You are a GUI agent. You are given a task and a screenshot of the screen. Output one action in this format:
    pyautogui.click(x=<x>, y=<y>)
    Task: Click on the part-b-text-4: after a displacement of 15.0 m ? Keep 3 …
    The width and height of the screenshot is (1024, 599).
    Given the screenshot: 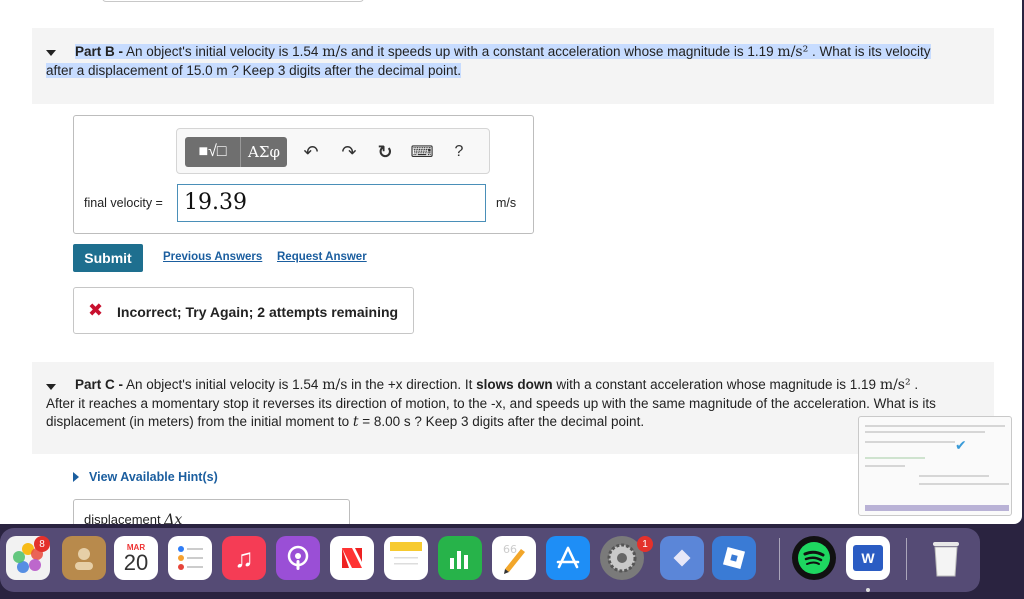 What is the action you would take?
    pyautogui.click(x=253, y=70)
    